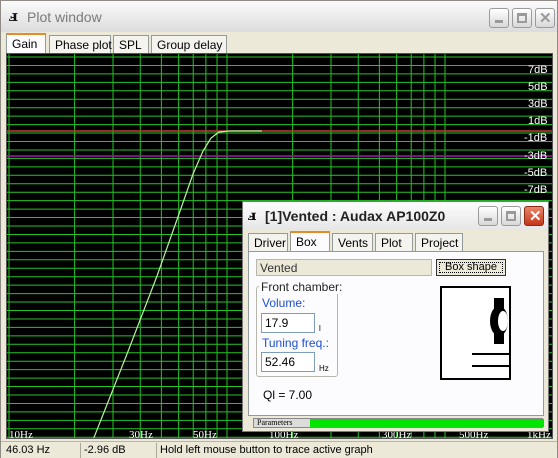 This screenshot has width=558, height=458. I want to click on tab-project: Project, so click(439, 242).